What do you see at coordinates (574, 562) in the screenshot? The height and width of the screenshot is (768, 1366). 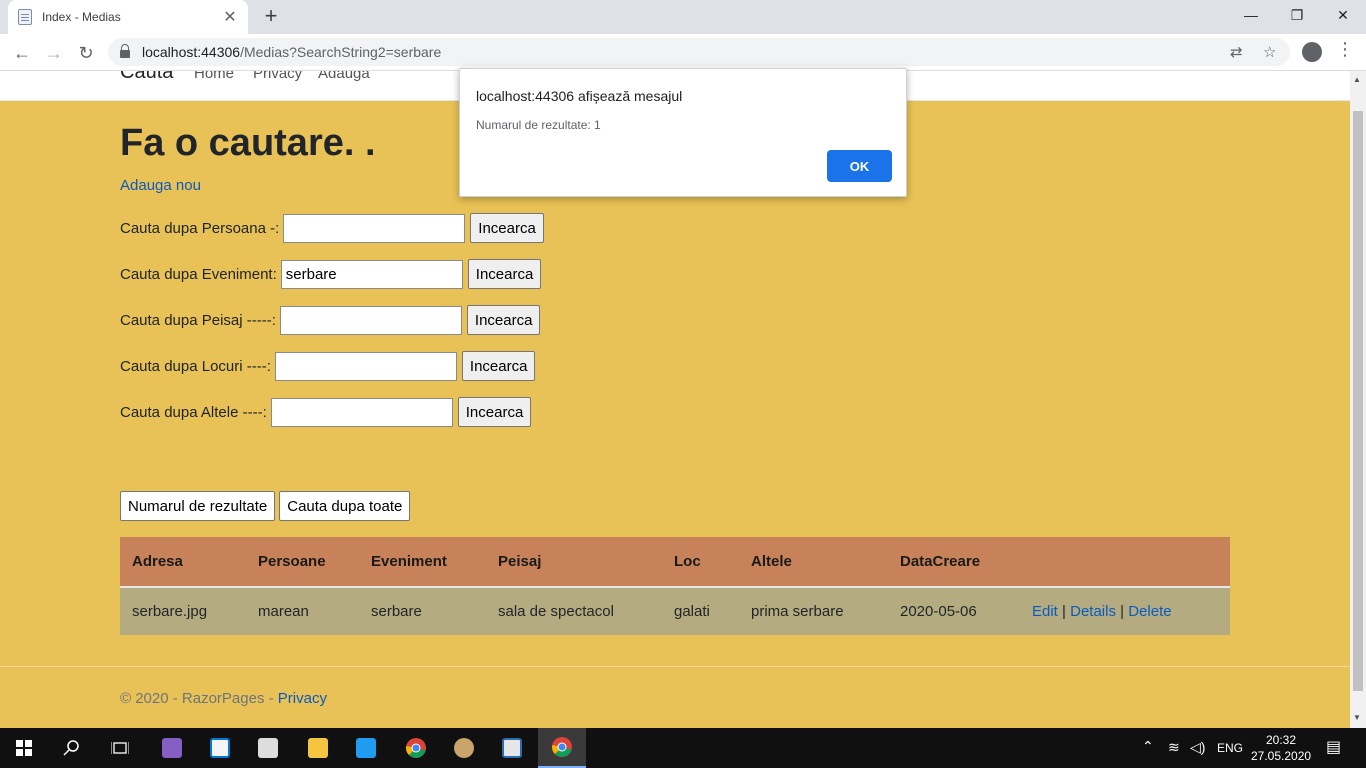 I see `column-header: Peisaj` at bounding box center [574, 562].